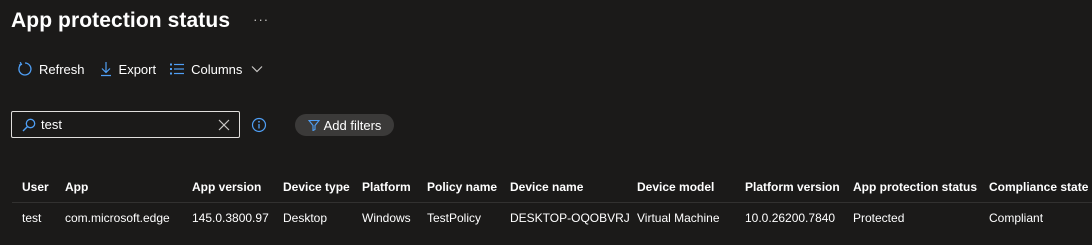 This screenshot has width=1092, height=245. Describe the element at coordinates (121, 20) in the screenshot. I see `page-title: App protection status` at that location.